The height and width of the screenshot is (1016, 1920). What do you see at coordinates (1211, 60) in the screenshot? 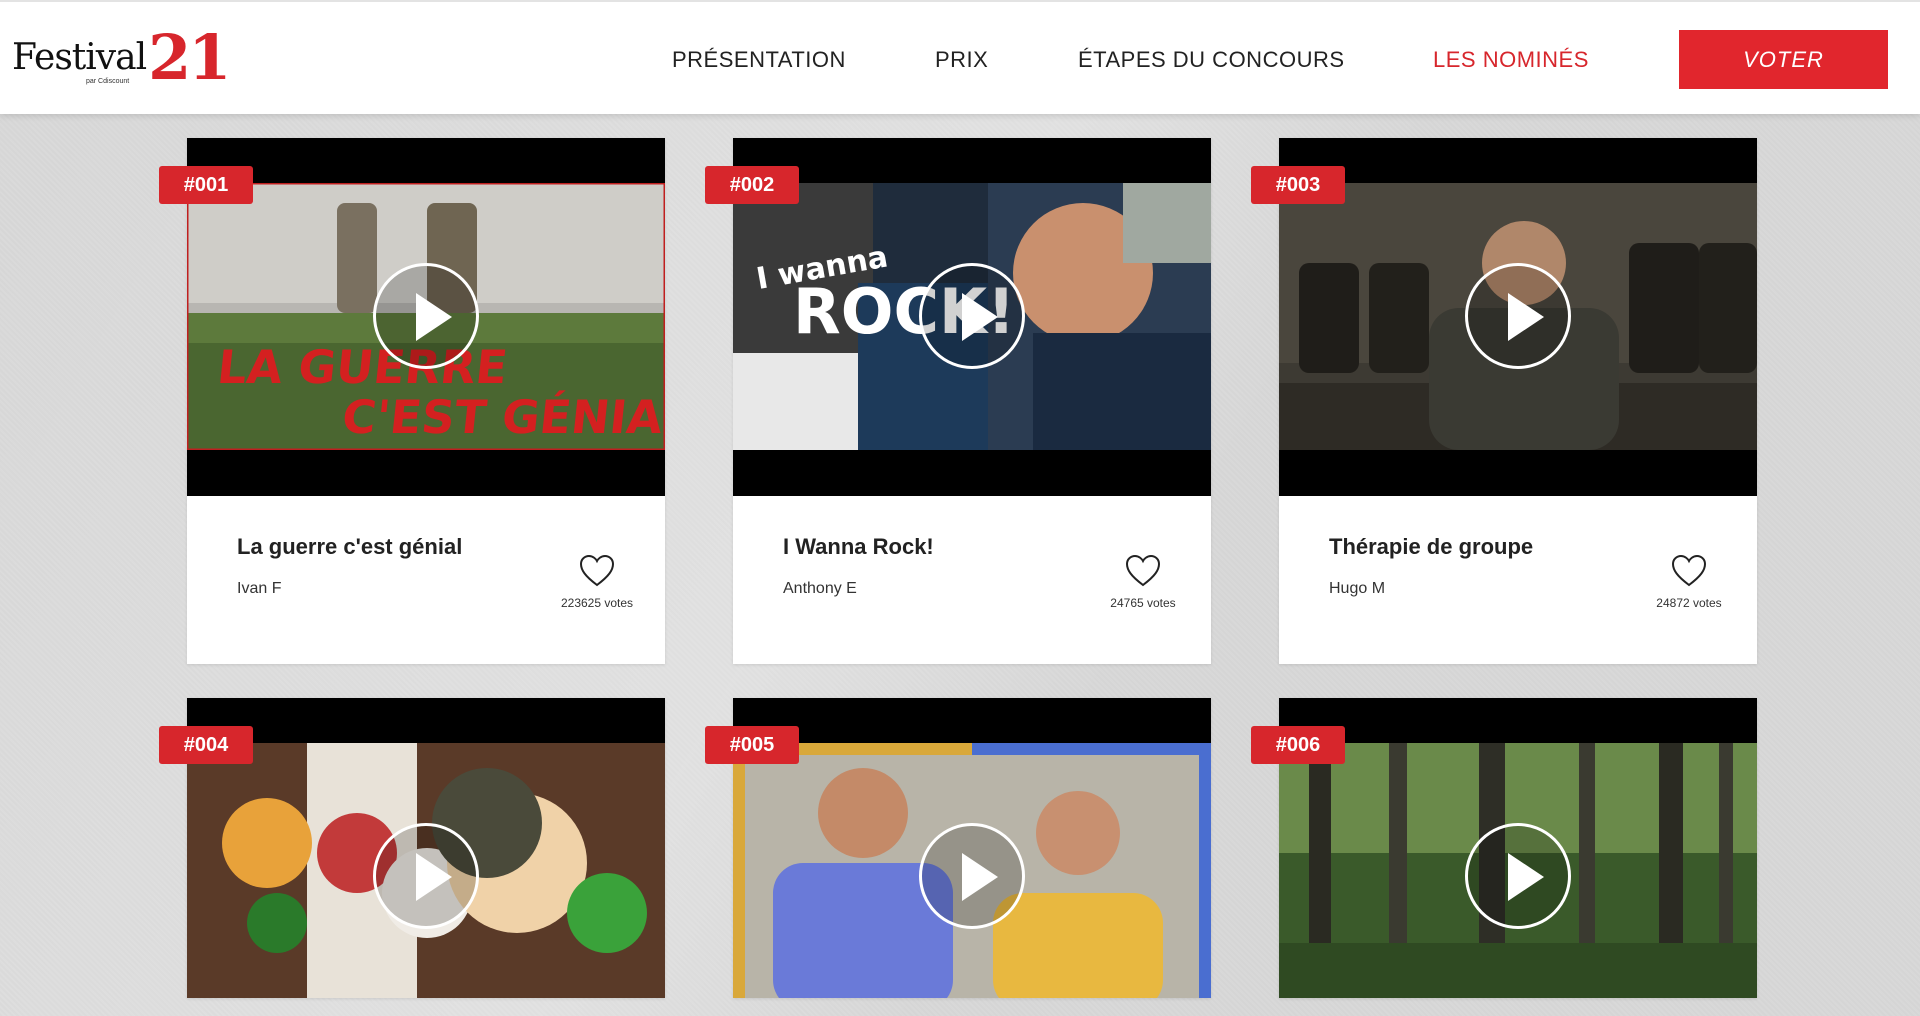
I see `nav-etapes: ÉTAPES DU CONCOURS` at bounding box center [1211, 60].